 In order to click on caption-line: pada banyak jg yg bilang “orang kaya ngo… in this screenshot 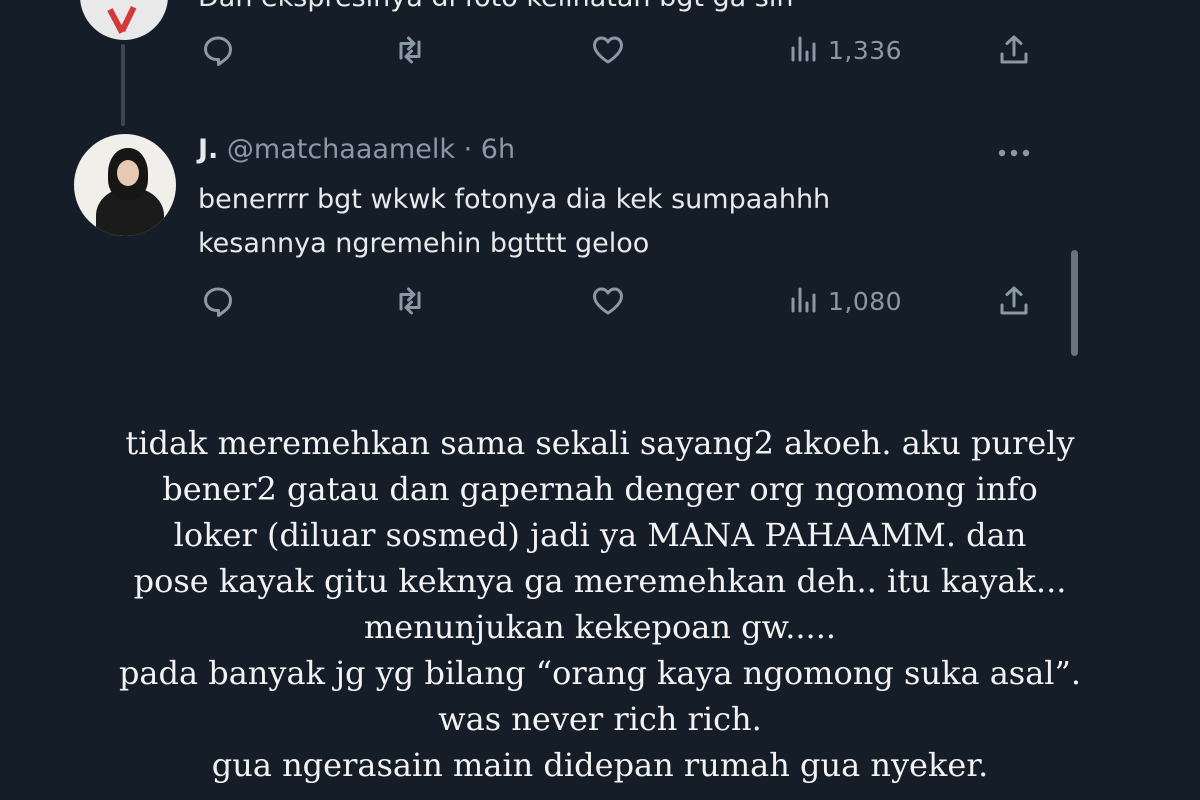, I will do `click(600, 673)`.